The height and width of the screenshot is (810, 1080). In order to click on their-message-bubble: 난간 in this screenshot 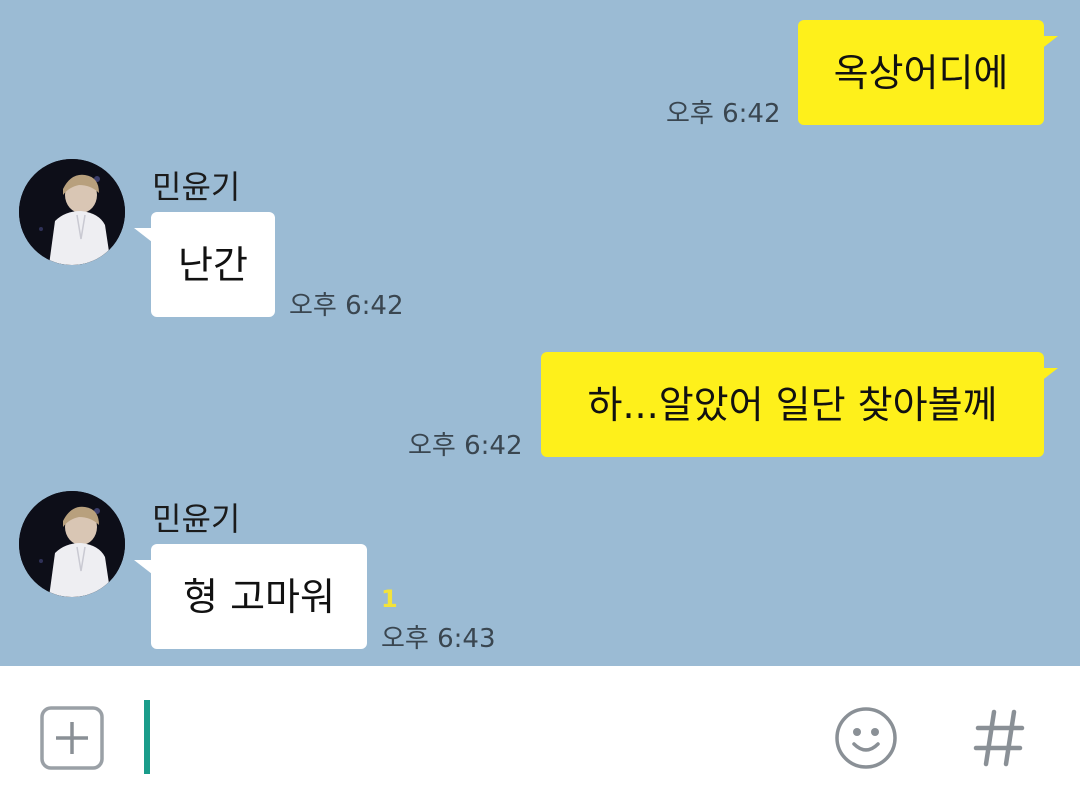, I will do `click(213, 264)`.